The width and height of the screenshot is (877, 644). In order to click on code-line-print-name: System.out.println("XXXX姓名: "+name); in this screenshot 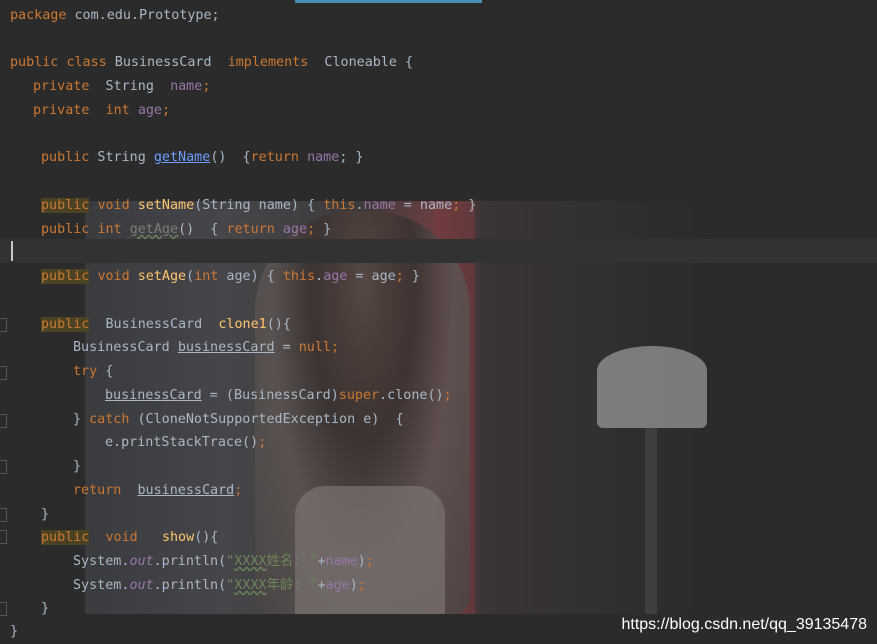, I will do `click(223, 562)`.